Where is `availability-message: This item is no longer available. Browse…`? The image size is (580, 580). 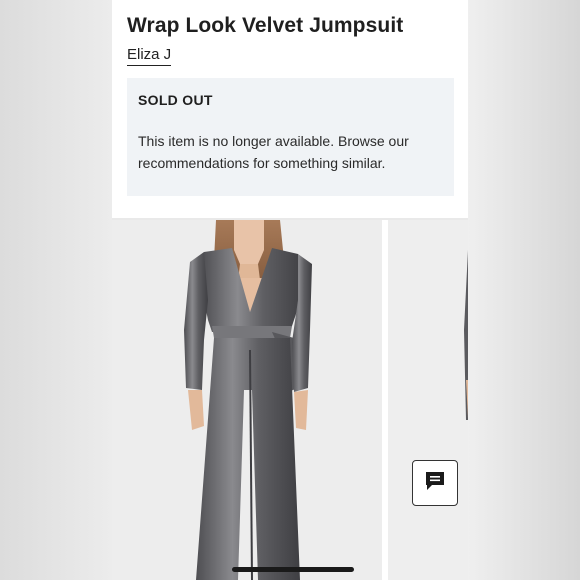
availability-message: This item is no longer available. Browse… is located at coordinates (273, 152).